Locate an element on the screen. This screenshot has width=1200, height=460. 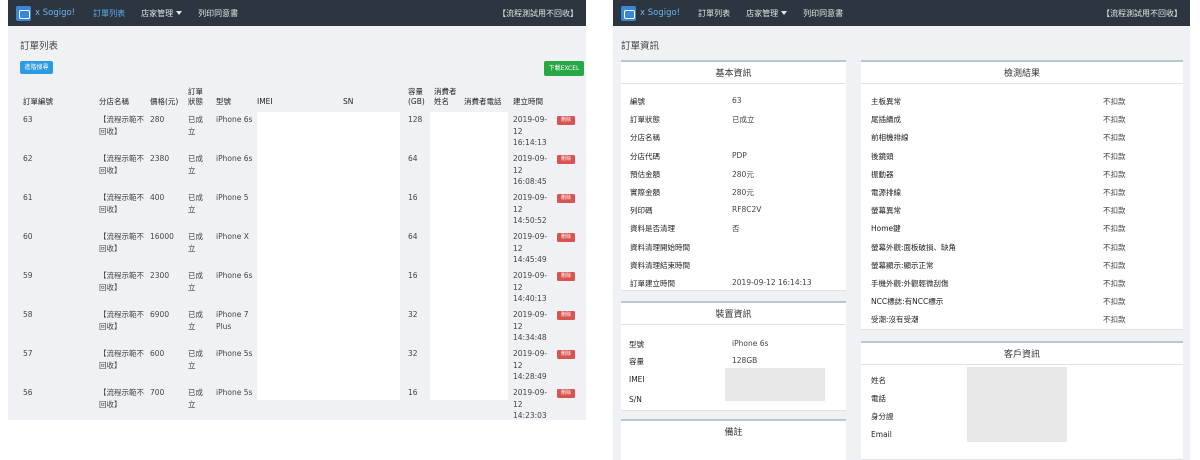
col-price: 價格(元) is located at coordinates (164, 102).